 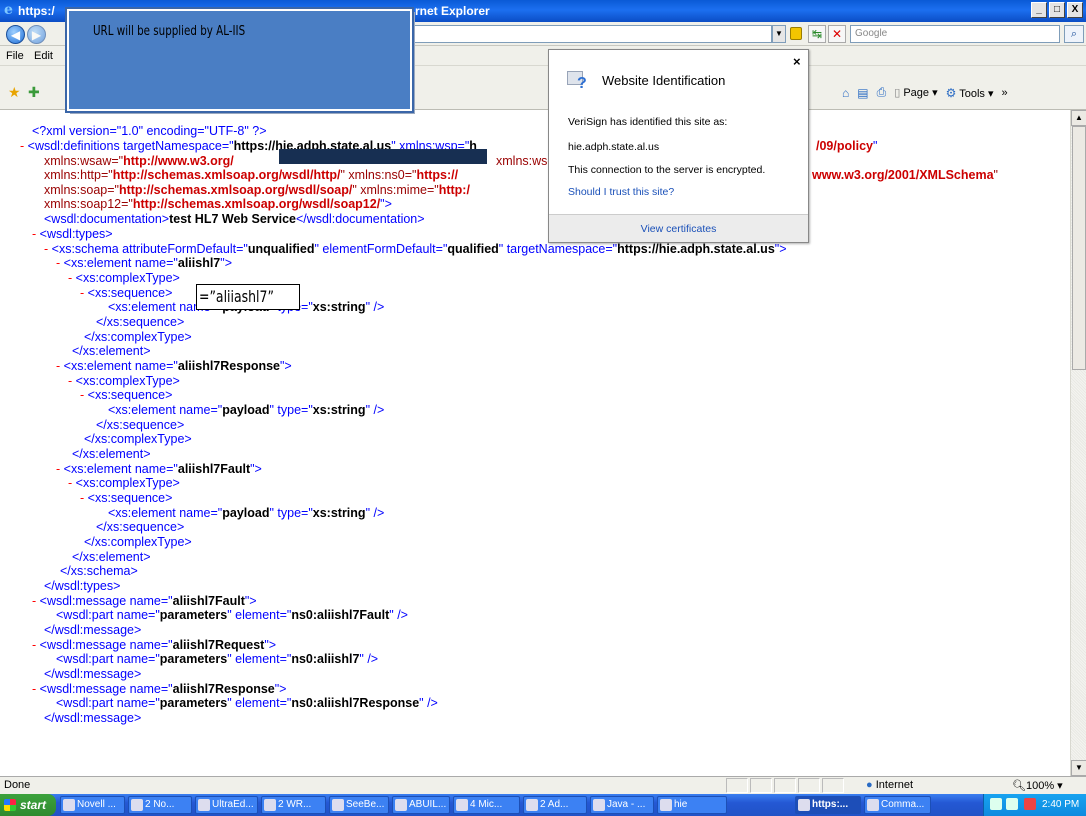 I want to click on tools-menu: ⚙ Tools ▾, so click(x=970, y=93).